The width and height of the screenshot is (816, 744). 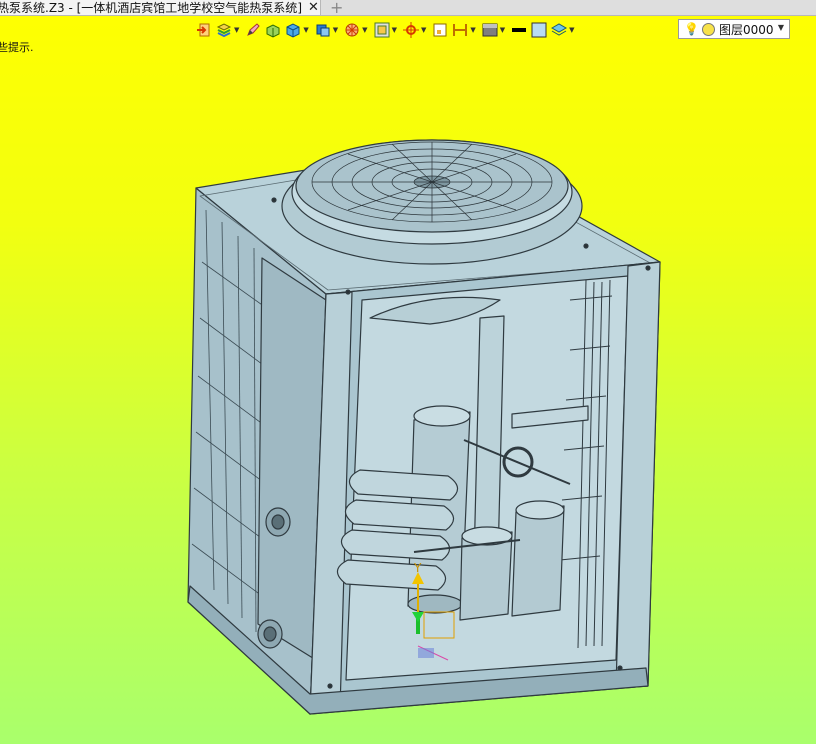 What do you see at coordinates (691, 29) in the screenshot?
I see `lightbulb-icon: 💡` at bounding box center [691, 29].